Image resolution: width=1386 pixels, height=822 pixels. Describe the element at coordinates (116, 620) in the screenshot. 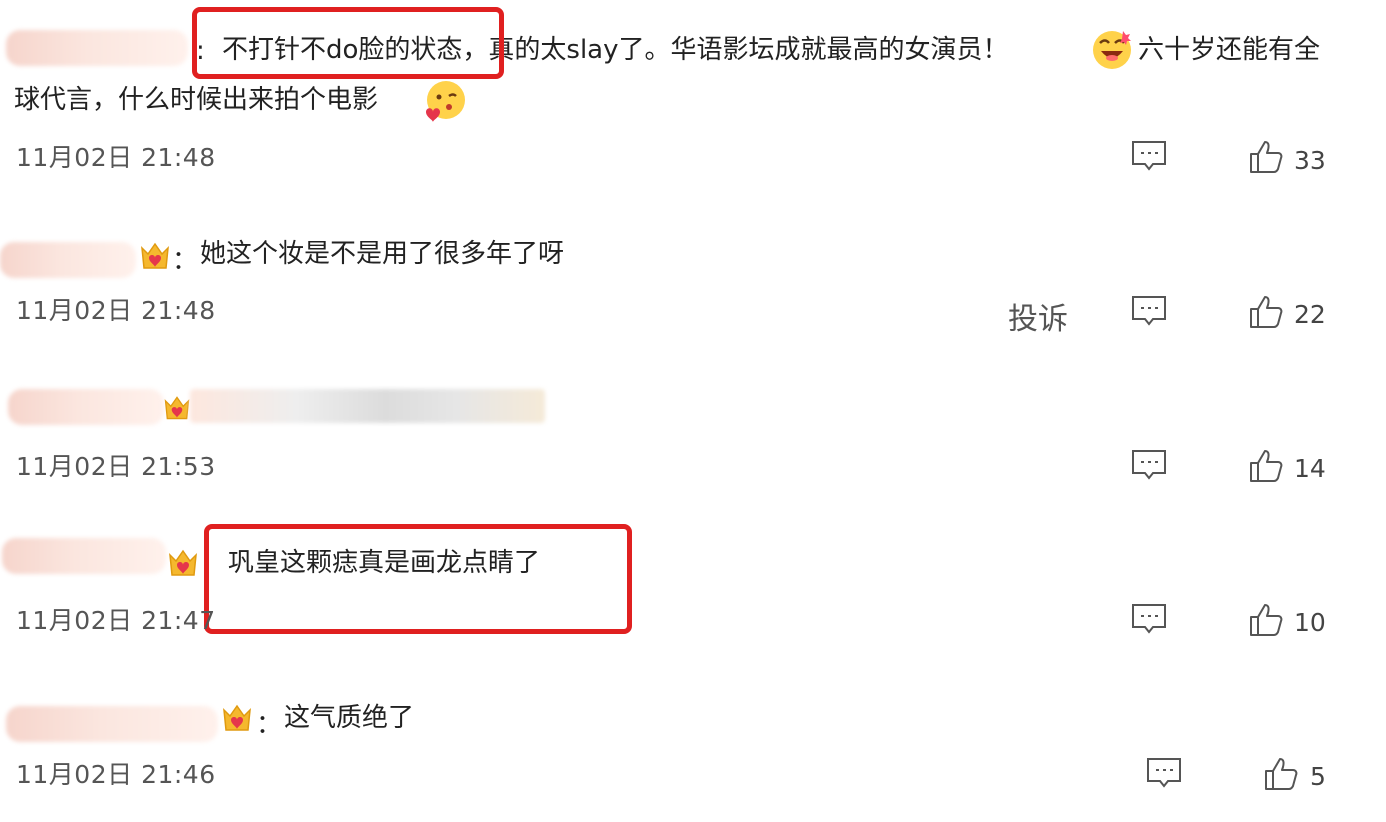

I see `comment-timestamp: 11月02日 21:47` at that location.